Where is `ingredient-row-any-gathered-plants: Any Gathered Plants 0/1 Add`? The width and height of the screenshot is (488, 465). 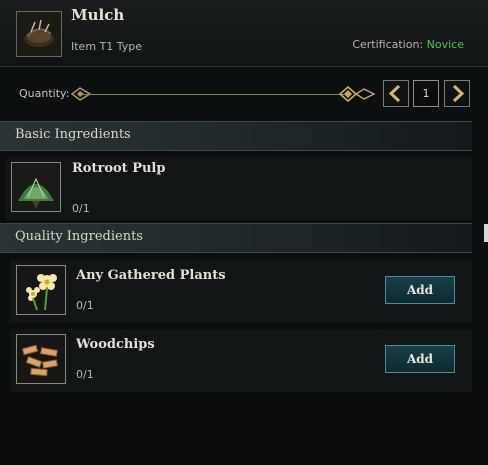
ingredient-row-any-gathered-plants: Any Gathered Plants 0/1 Add is located at coordinates (241, 291).